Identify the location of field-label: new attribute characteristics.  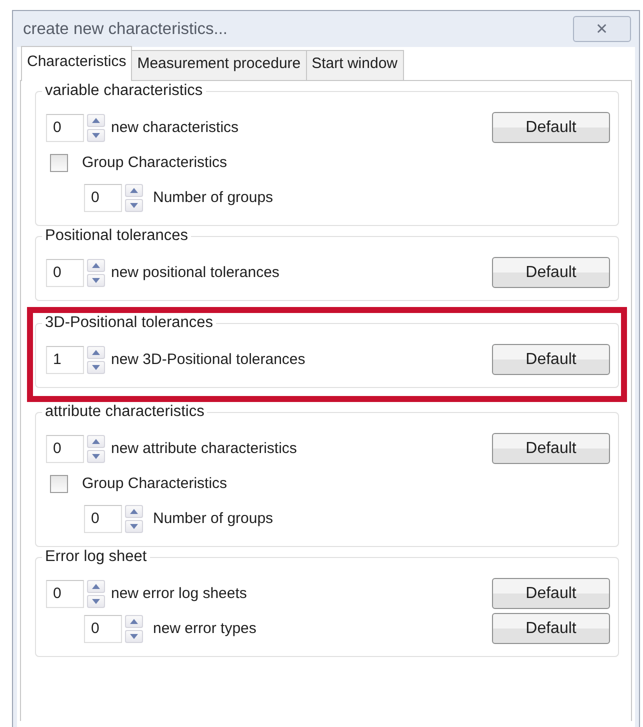
(204, 448).